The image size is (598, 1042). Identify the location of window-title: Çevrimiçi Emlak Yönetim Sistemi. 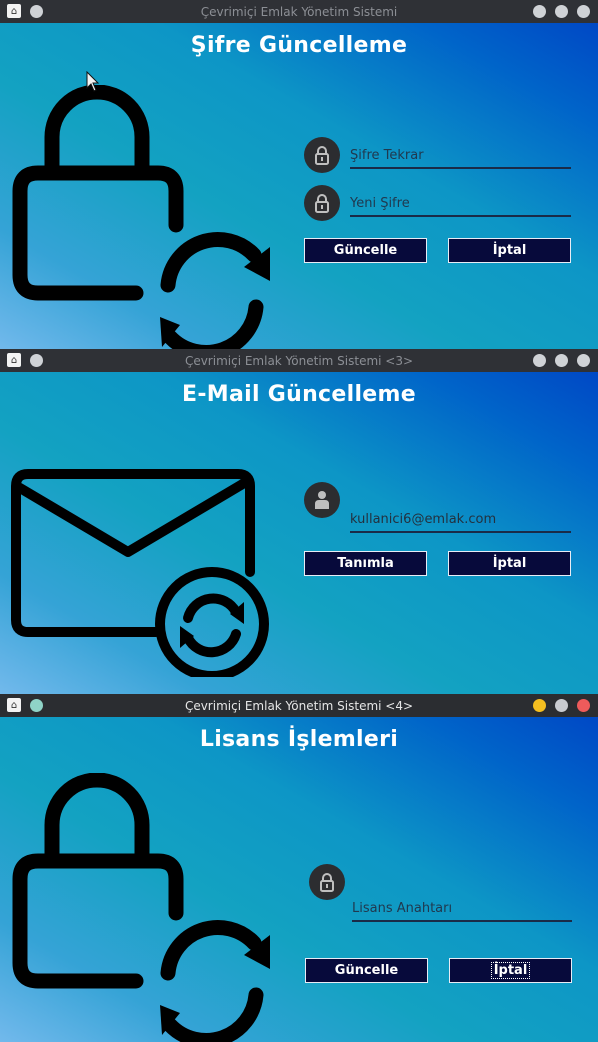
(299, 11).